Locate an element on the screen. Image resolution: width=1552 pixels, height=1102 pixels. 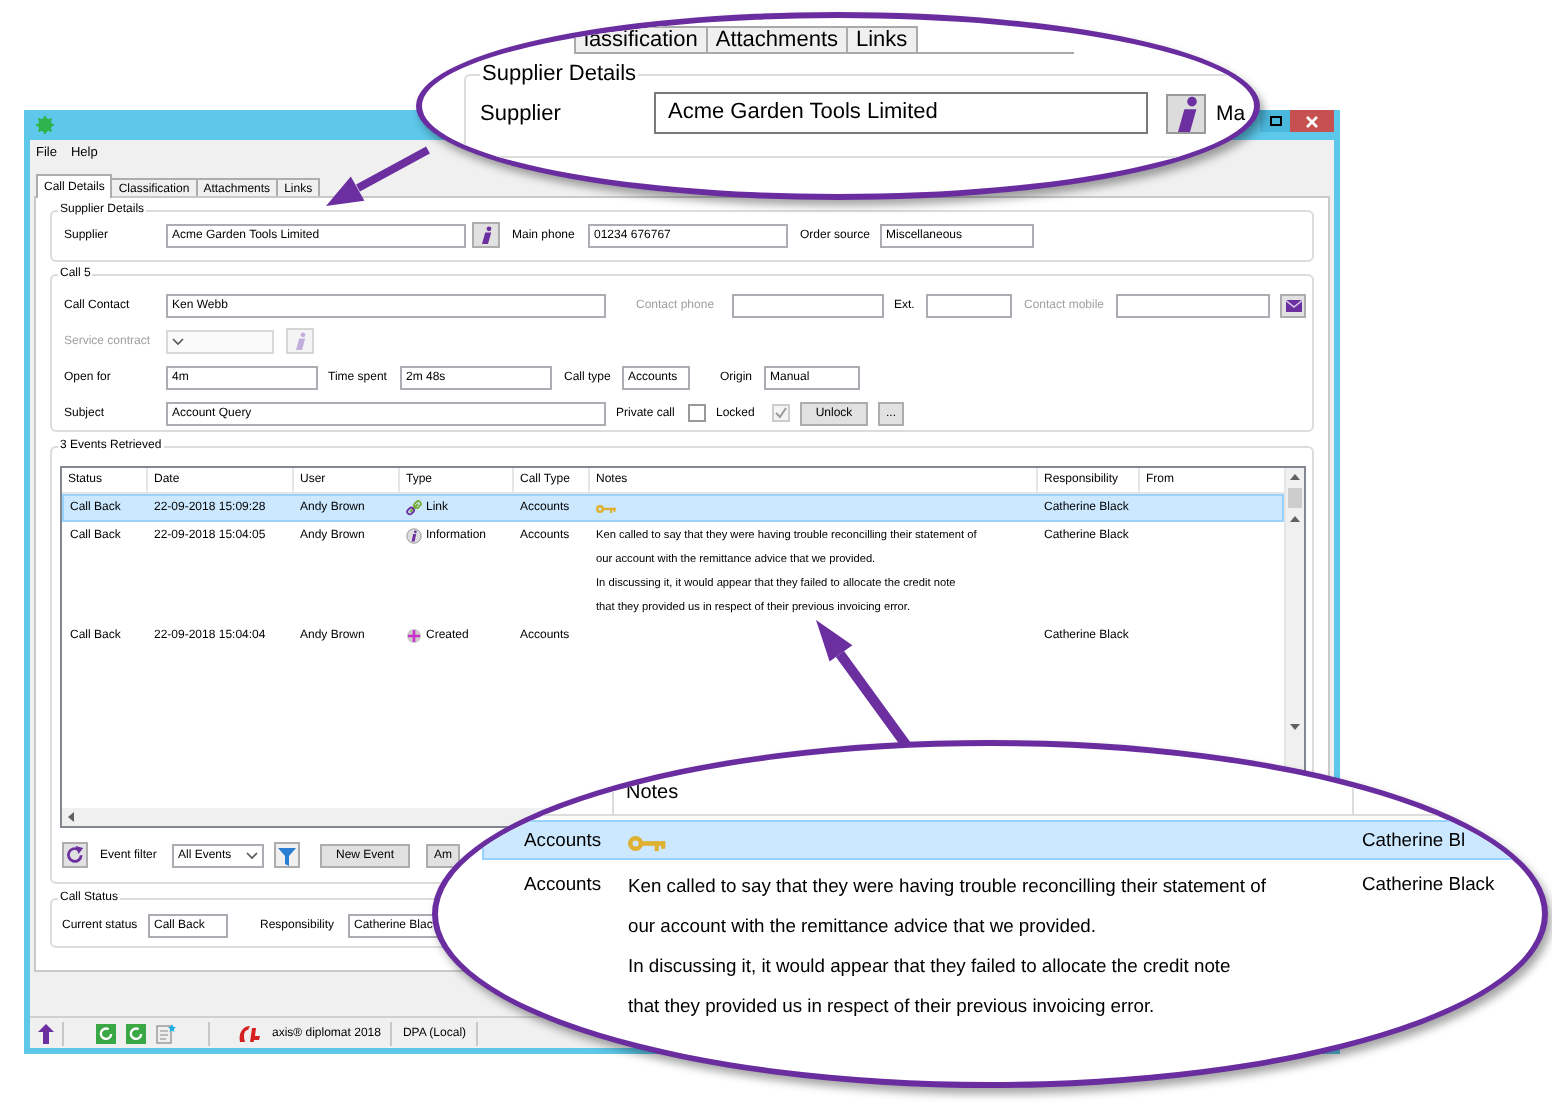
vertical-scrollbar is located at coordinates (1295, 602).